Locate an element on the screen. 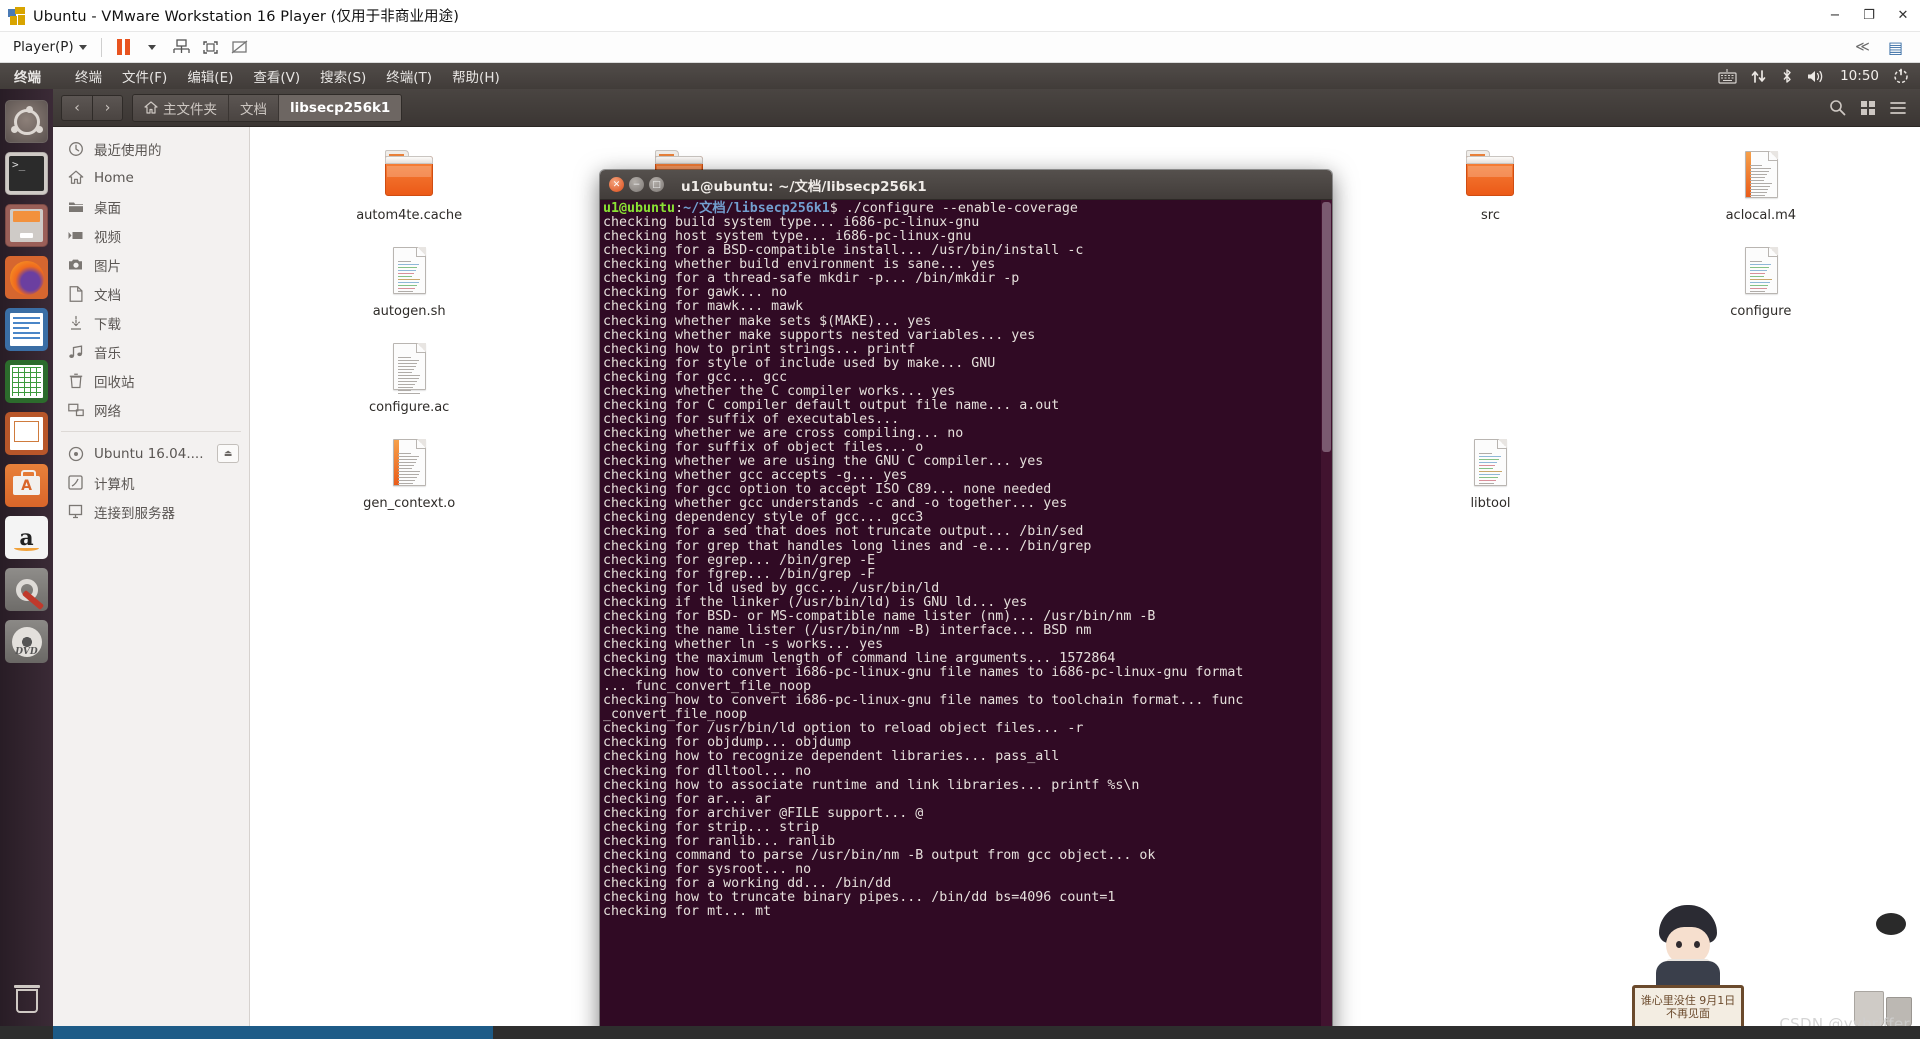  detach-icon is located at coordinates (239, 47).